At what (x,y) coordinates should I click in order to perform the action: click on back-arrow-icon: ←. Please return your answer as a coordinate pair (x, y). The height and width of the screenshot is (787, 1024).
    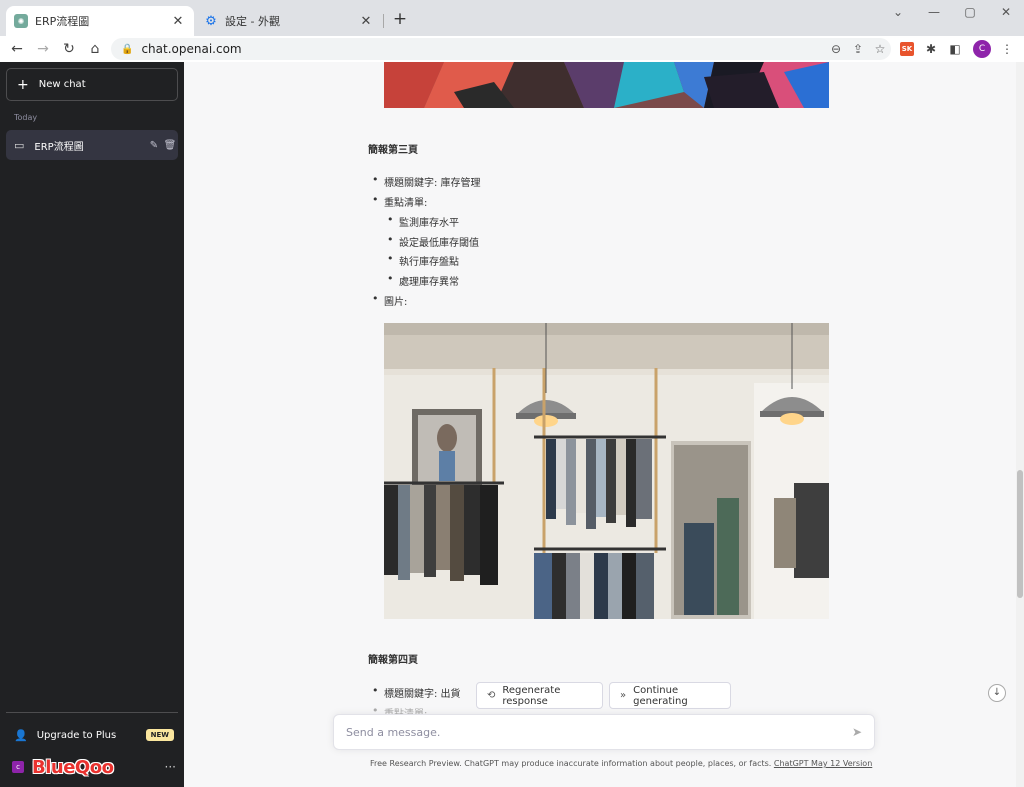
    Looking at the image, I should click on (17, 49).